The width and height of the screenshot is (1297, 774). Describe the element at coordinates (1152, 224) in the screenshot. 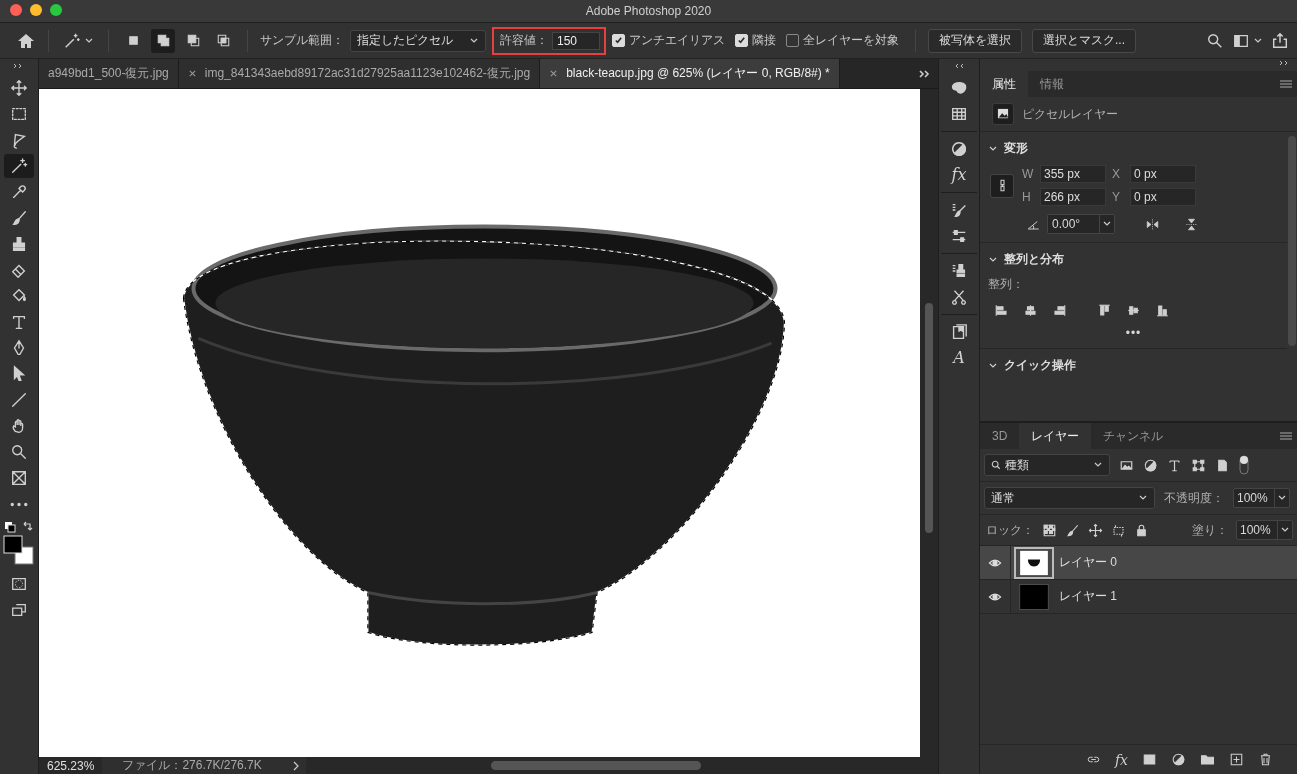

I see `flip-horizontal-icon` at that location.